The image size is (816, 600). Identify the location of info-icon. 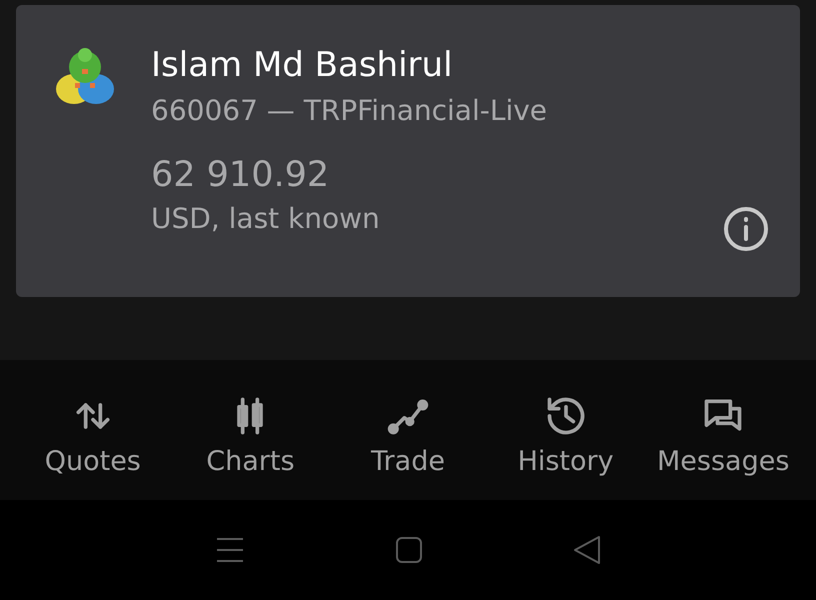
(746, 229).